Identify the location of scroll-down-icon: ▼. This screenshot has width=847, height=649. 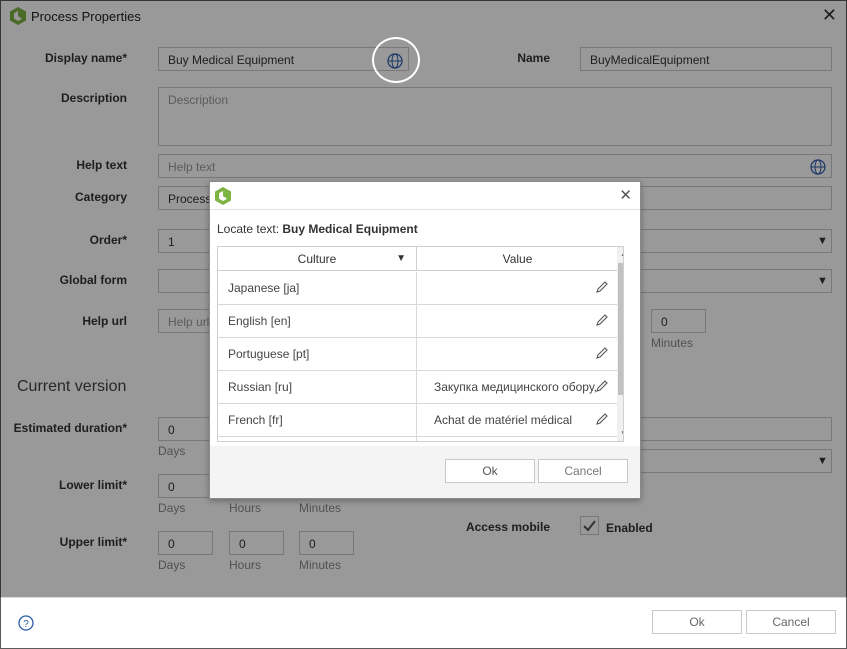
(621, 433).